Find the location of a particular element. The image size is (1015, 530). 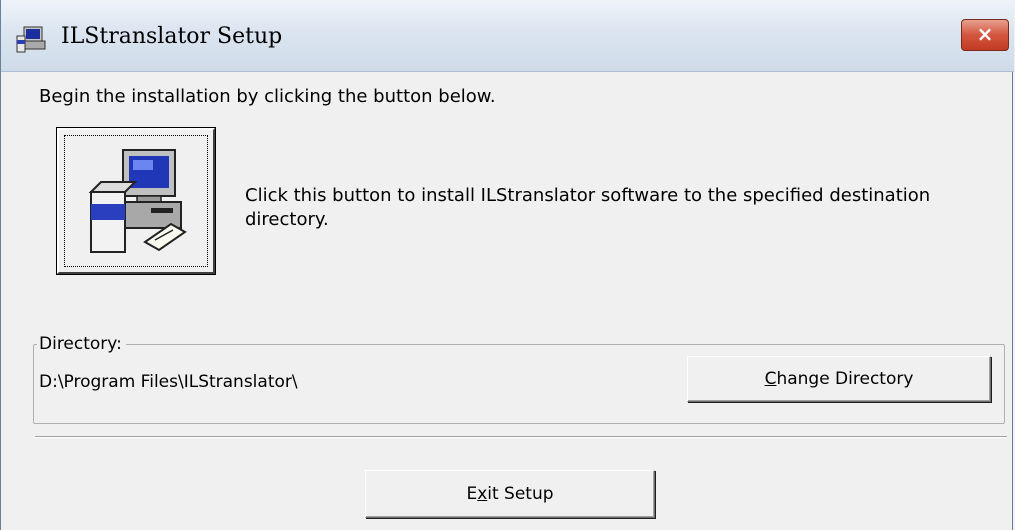

exit-setup-mnemonic: x is located at coordinates (482, 494).